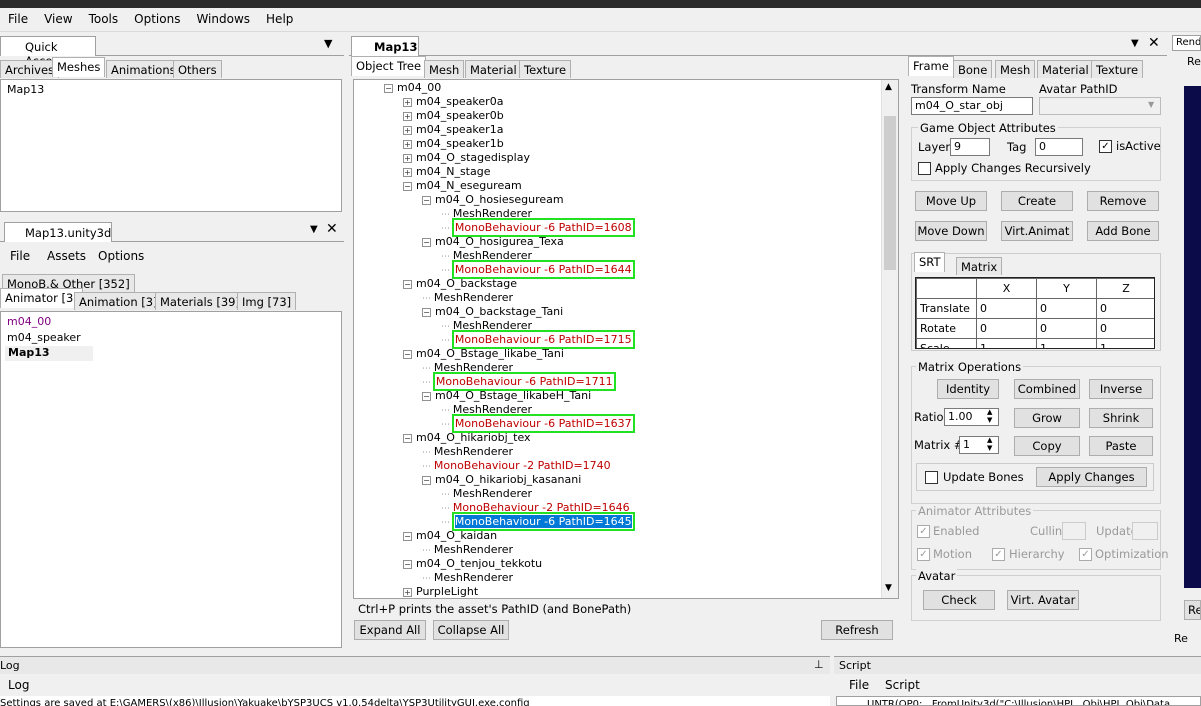 Image resolution: width=1201 pixels, height=706 pixels. I want to click on expand-all-button: Expand All, so click(390, 630).